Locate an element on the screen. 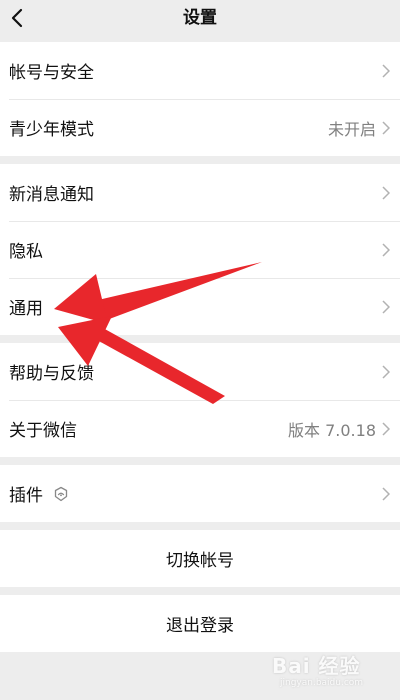 Image resolution: width=400 pixels, height=700 pixels. row-label: 关于微信 is located at coordinates (43, 431).